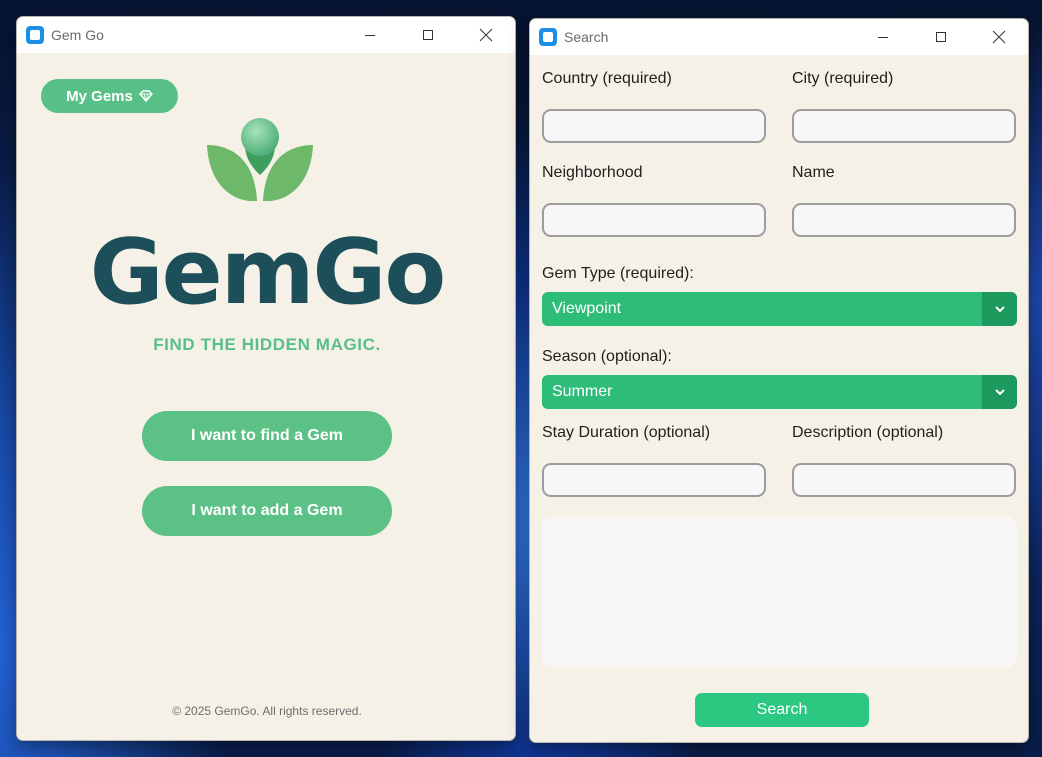 The height and width of the screenshot is (757, 1042). I want to click on city-input, so click(904, 126).